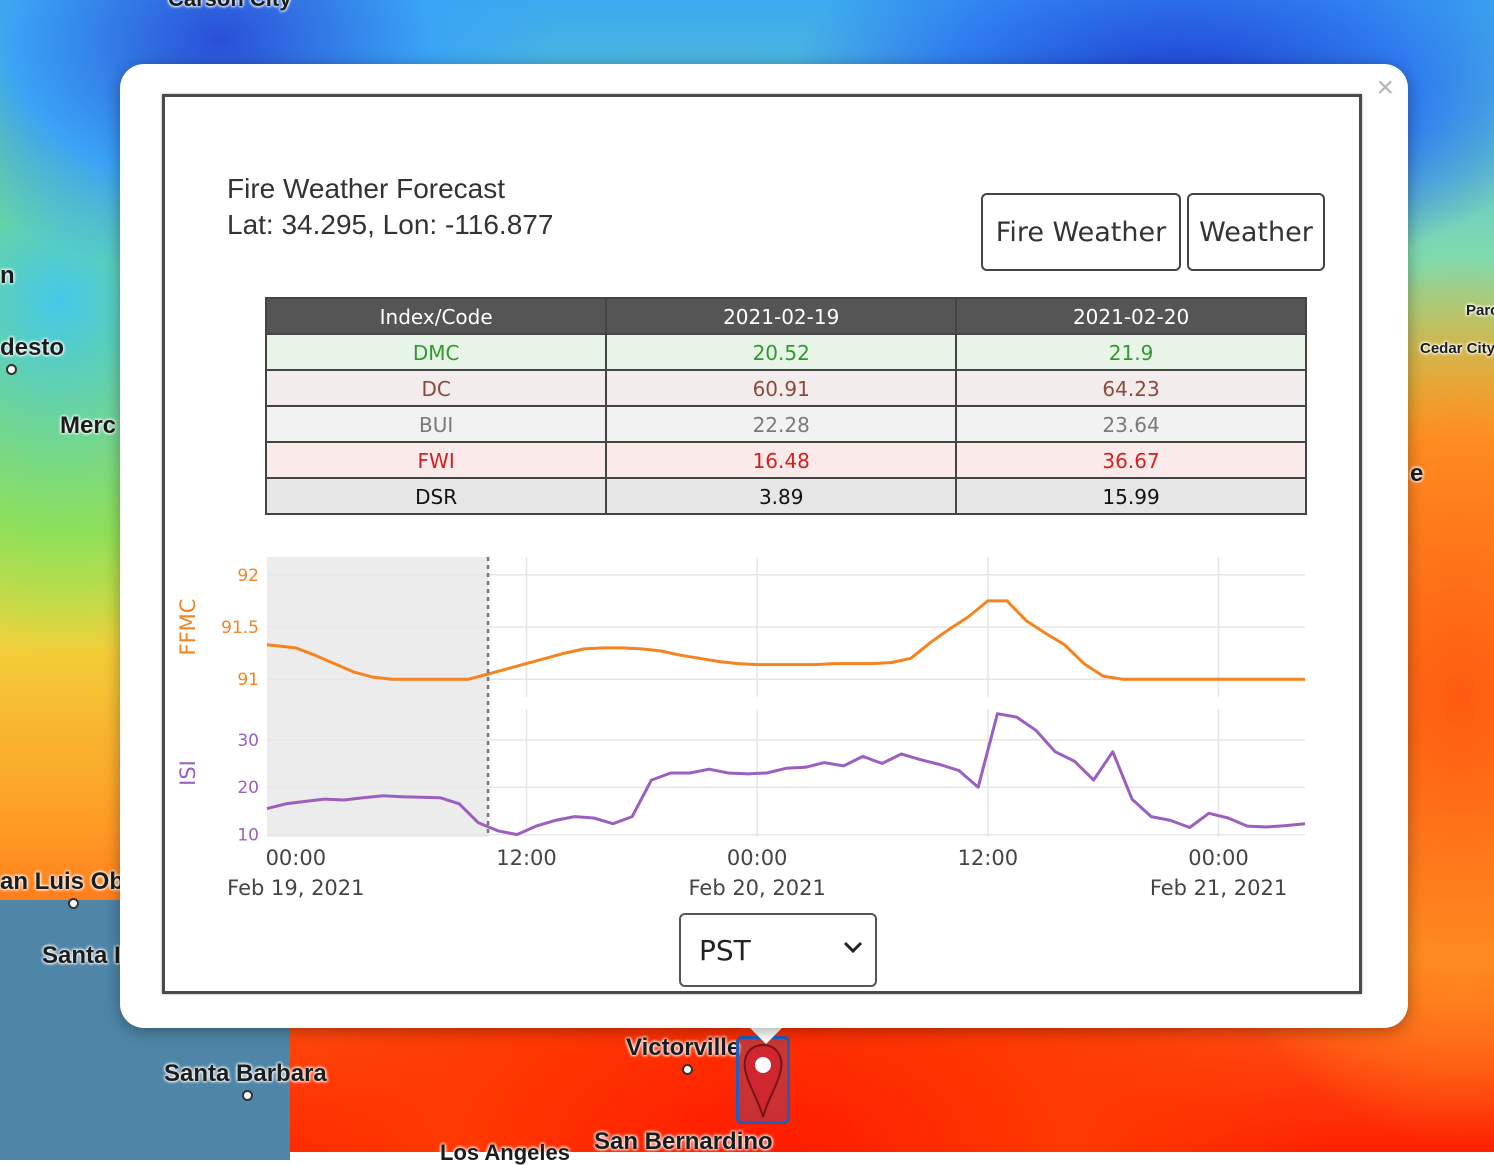 This screenshot has height=1166, width=1494. What do you see at coordinates (1081, 232) in the screenshot?
I see `fire-weather-button: Fire Weather` at bounding box center [1081, 232].